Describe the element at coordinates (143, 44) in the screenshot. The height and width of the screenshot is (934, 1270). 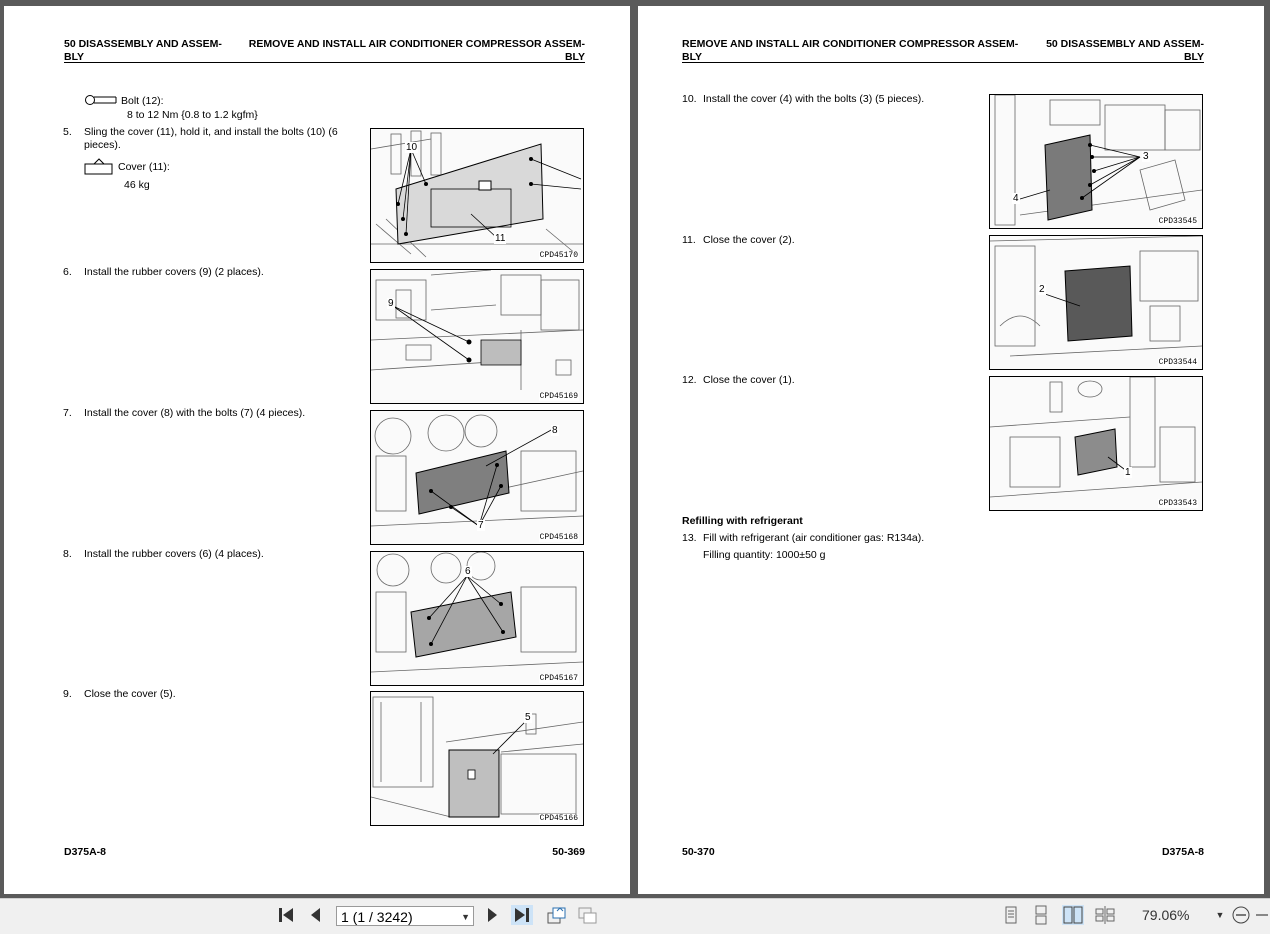
I see `header-left-line1: 50 DISASSEMBLY AND ASSEM-` at that location.